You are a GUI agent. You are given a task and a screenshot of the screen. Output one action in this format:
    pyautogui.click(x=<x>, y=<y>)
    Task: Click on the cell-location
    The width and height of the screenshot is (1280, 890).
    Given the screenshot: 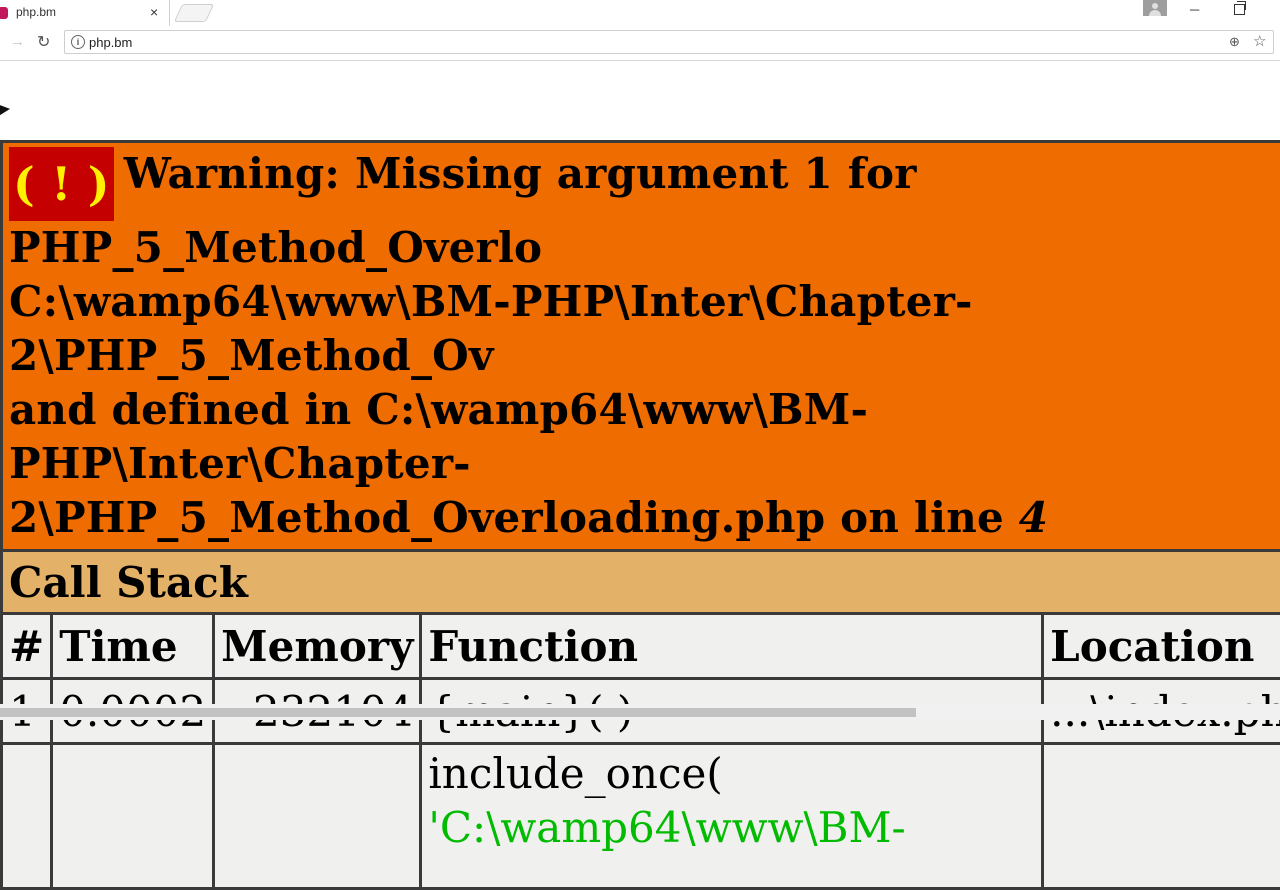 What is the action you would take?
    pyautogui.click(x=1162, y=816)
    